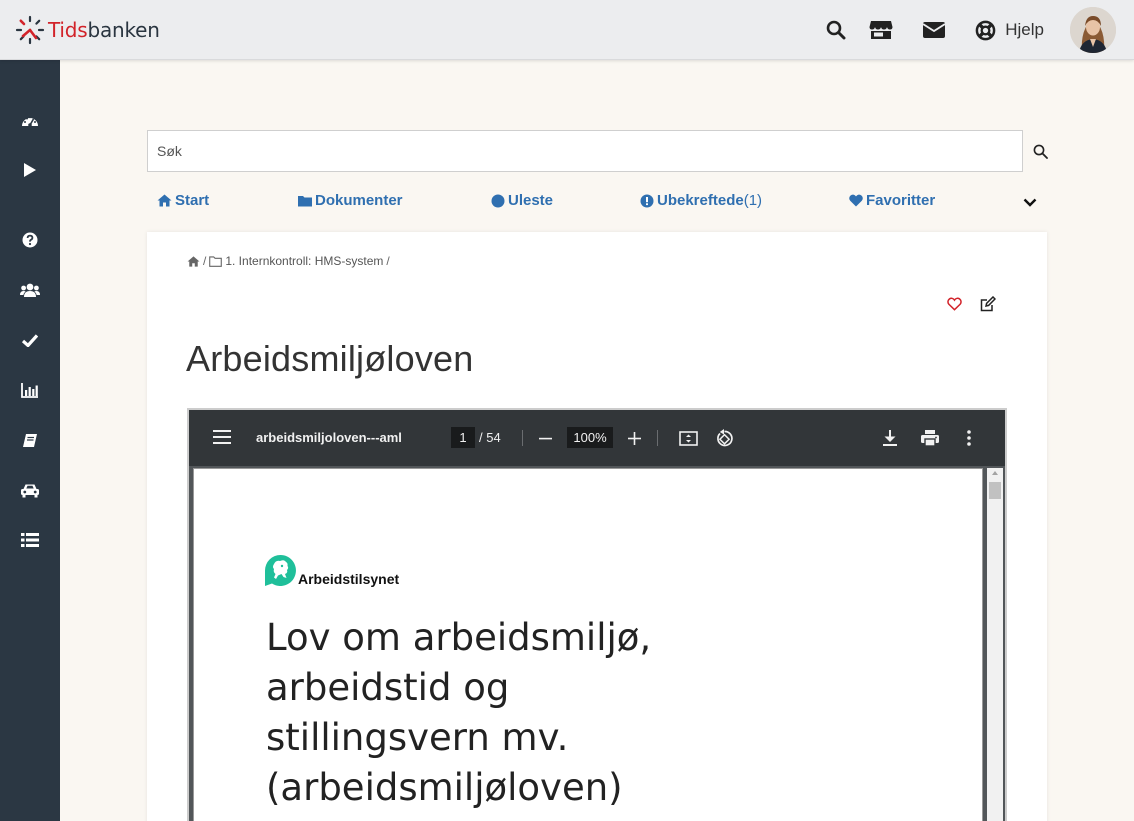 This screenshot has width=1134, height=821. I want to click on sidebar-item-dashboard, so click(30, 121).